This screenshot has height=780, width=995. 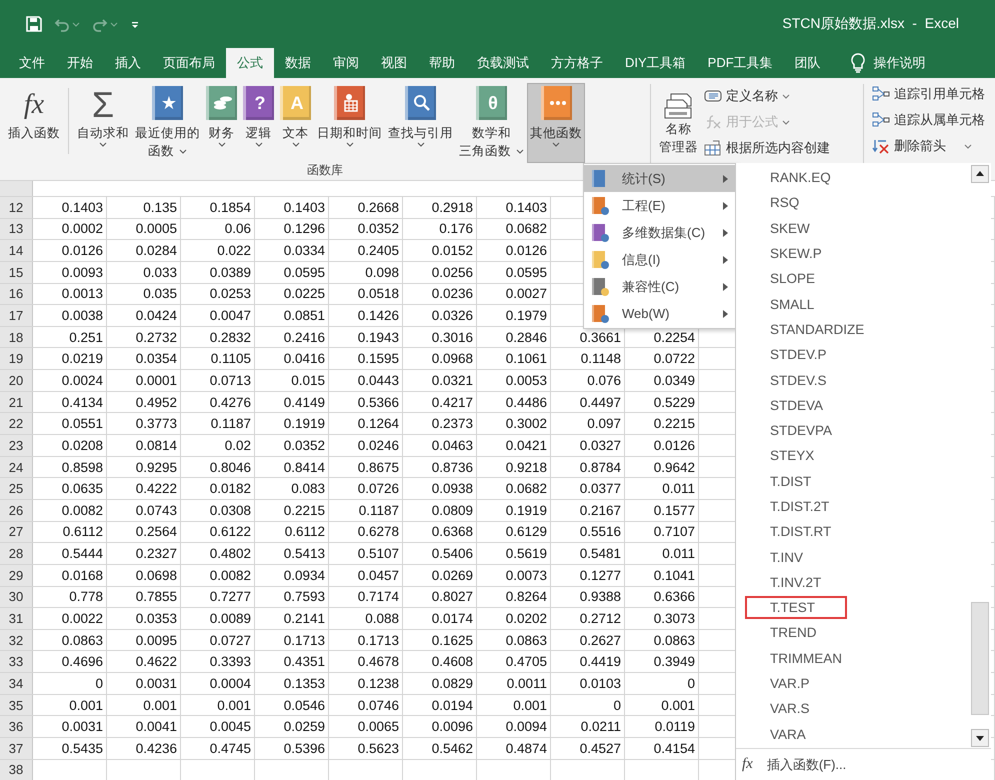 What do you see at coordinates (70, 423) in the screenshot?
I see `table-cell: 0.0551` at bounding box center [70, 423].